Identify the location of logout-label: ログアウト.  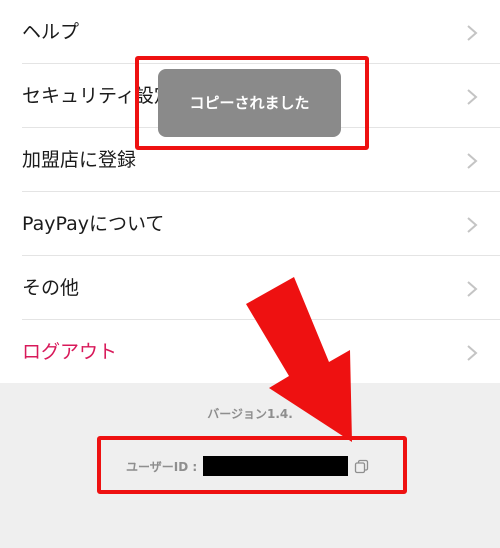
(70, 352).